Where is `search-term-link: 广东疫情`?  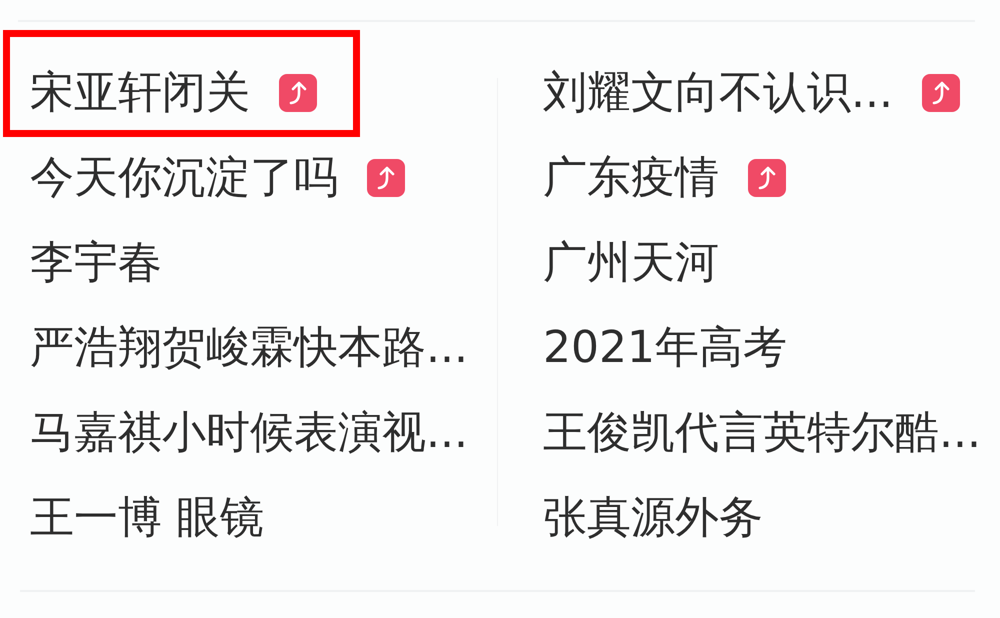 search-term-link: 广东疫情 is located at coordinates (631, 178).